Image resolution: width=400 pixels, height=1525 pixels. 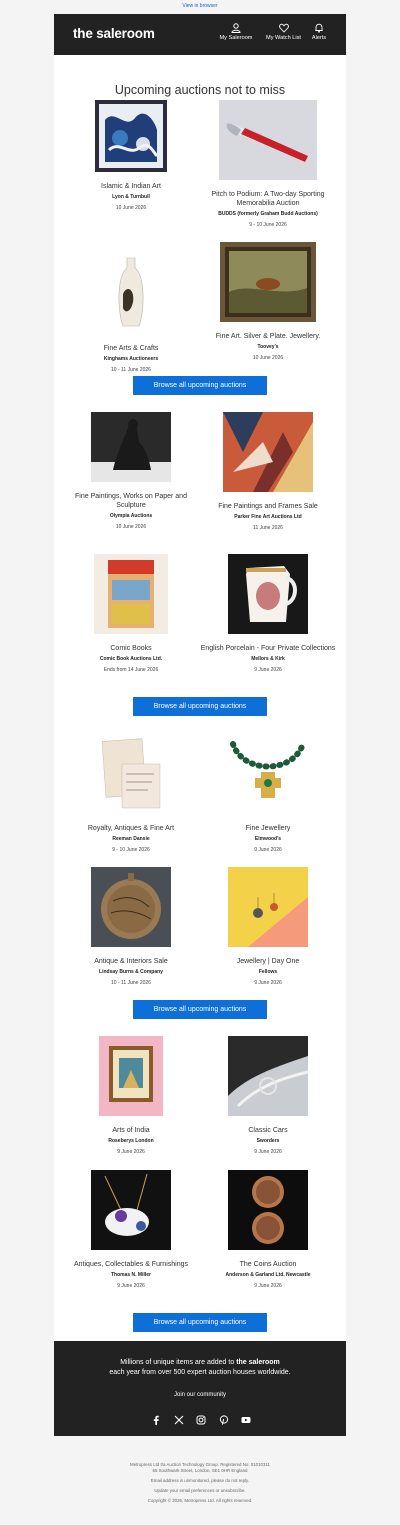 What do you see at coordinates (131, 961) in the screenshot?
I see `auction-name: Antique & Interiors Sale` at bounding box center [131, 961].